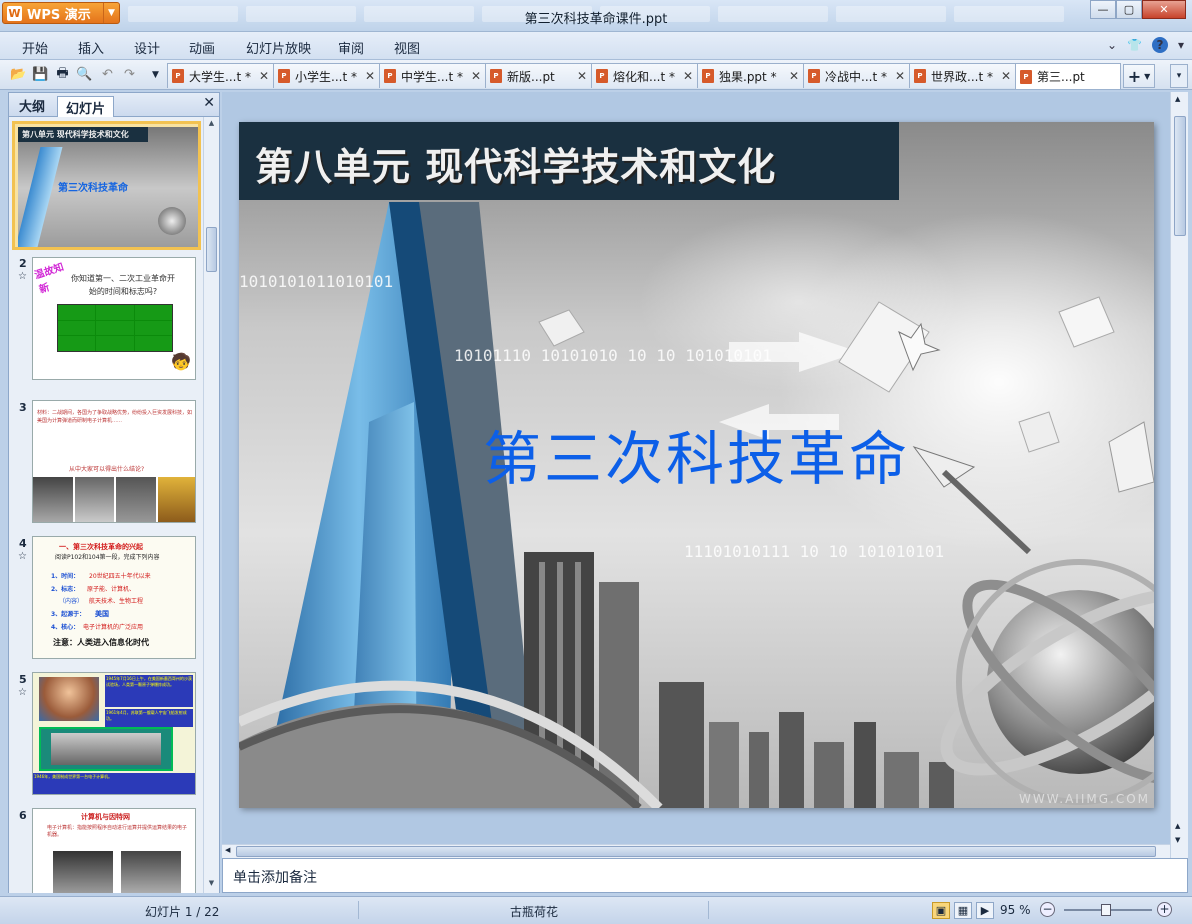 The height and width of the screenshot is (924, 1192). What do you see at coordinates (1105, 910) in the screenshot?
I see `zoom-slider-handle` at bounding box center [1105, 910].